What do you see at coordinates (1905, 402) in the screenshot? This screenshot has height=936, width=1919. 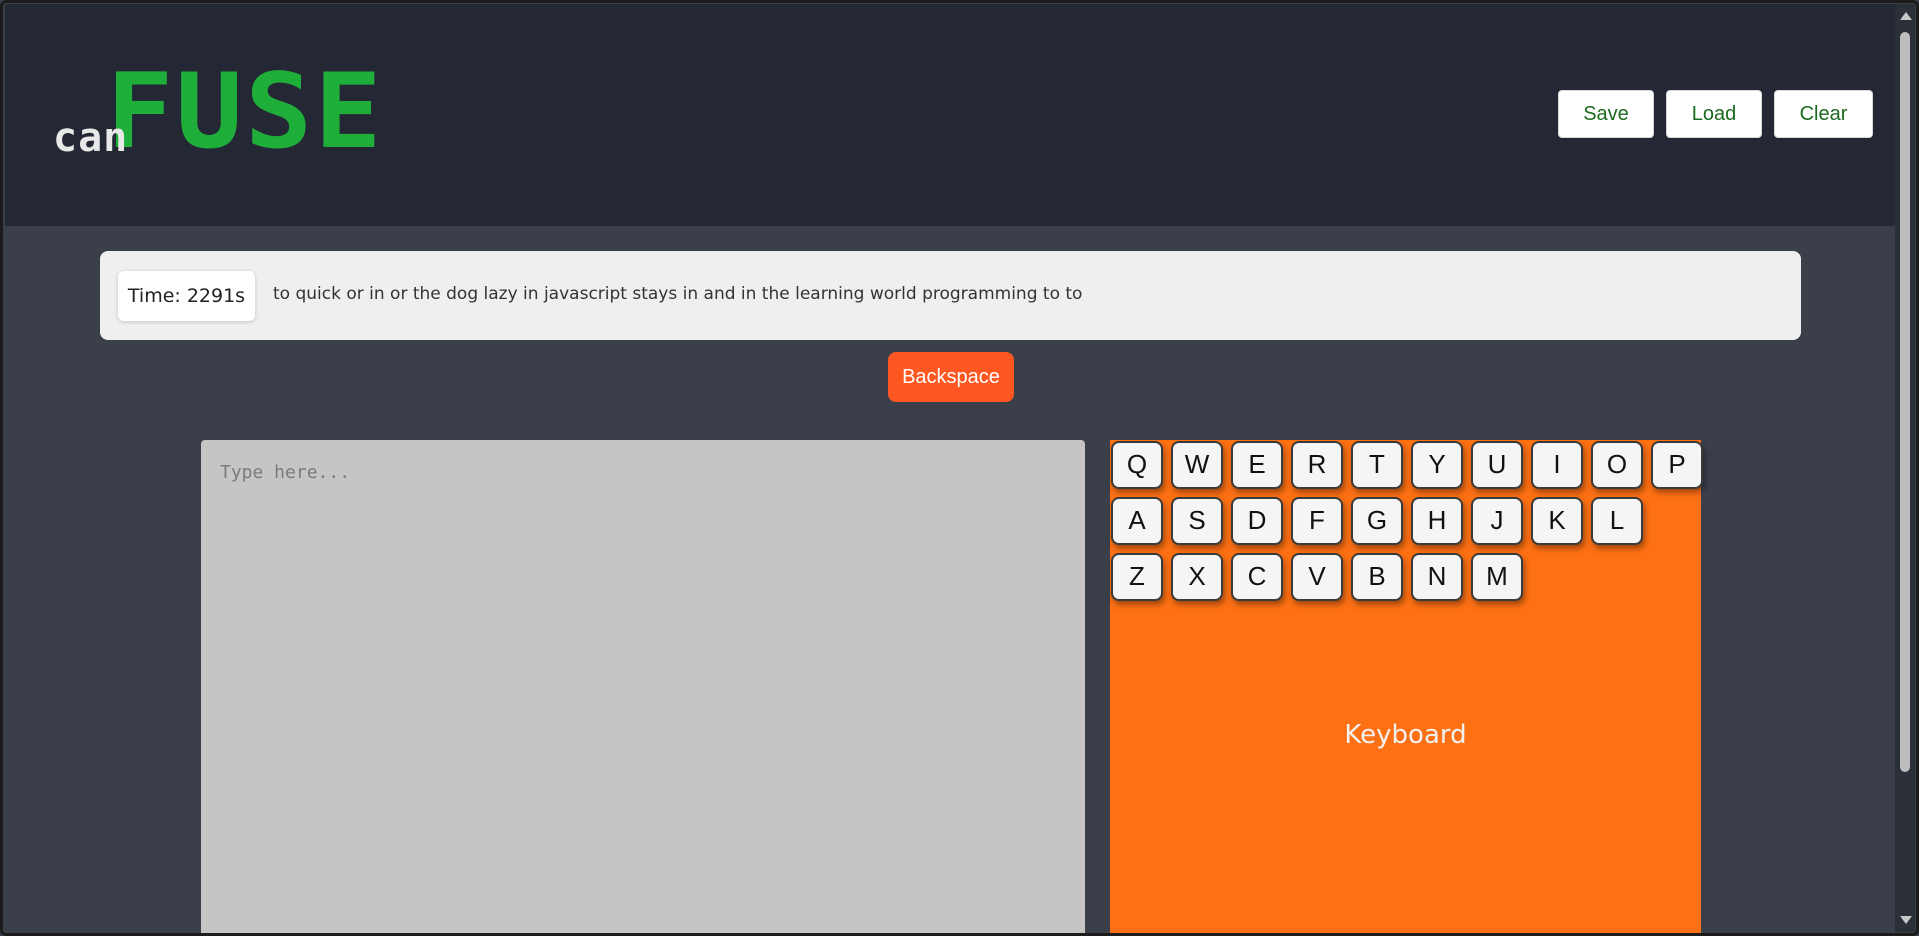 I see `scrollbar-thumb` at bounding box center [1905, 402].